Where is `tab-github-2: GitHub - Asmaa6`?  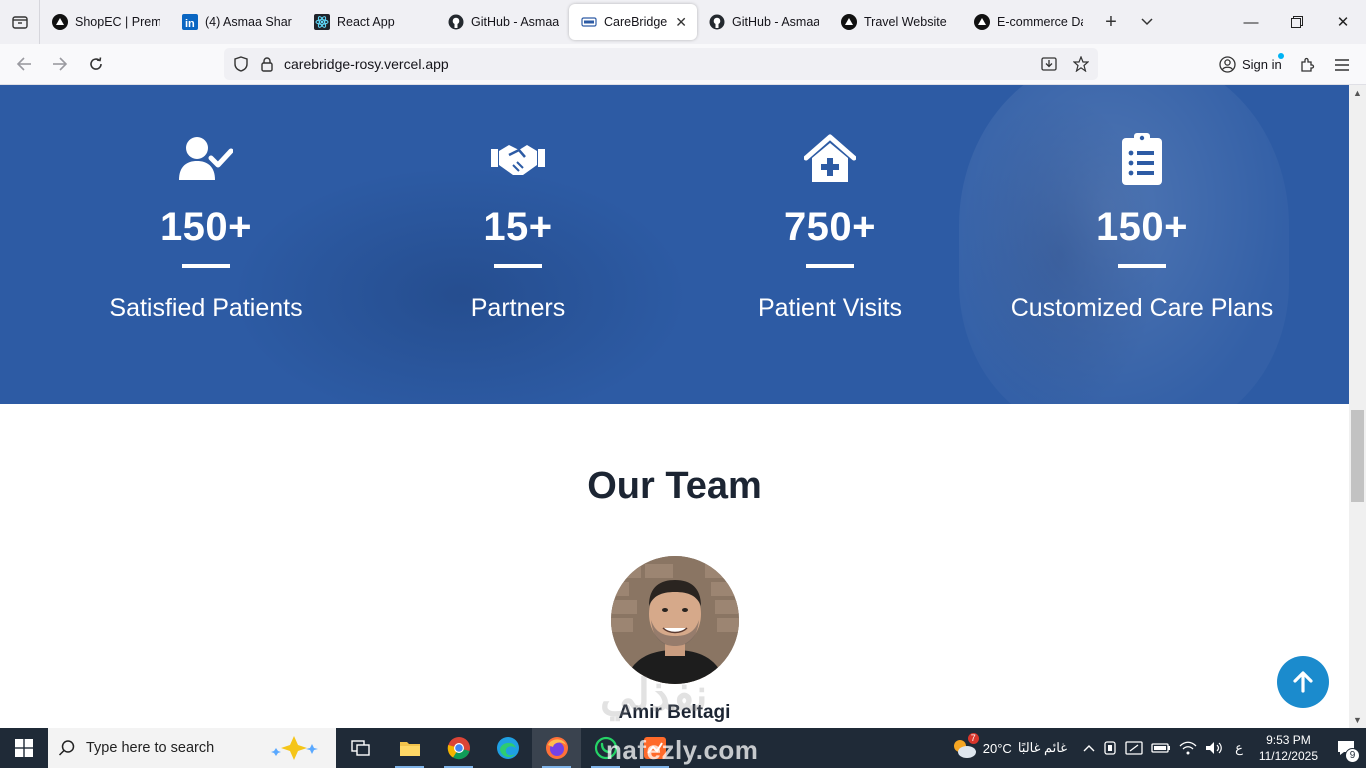 tab-github-2: GitHub - Asmaa6 is located at coordinates (763, 22).